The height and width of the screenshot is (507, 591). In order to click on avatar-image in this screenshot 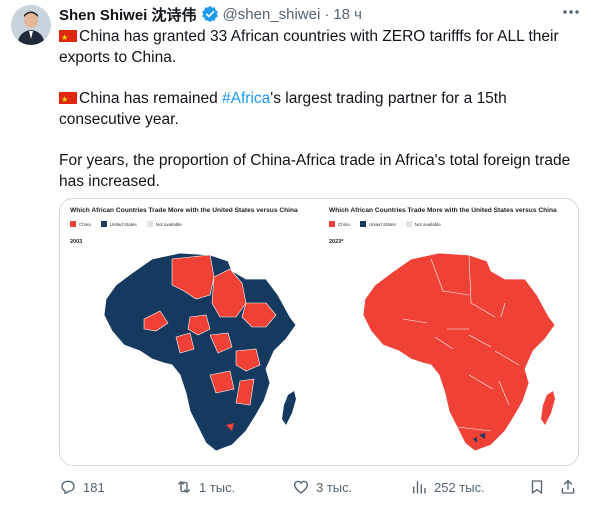, I will do `click(31, 25)`.